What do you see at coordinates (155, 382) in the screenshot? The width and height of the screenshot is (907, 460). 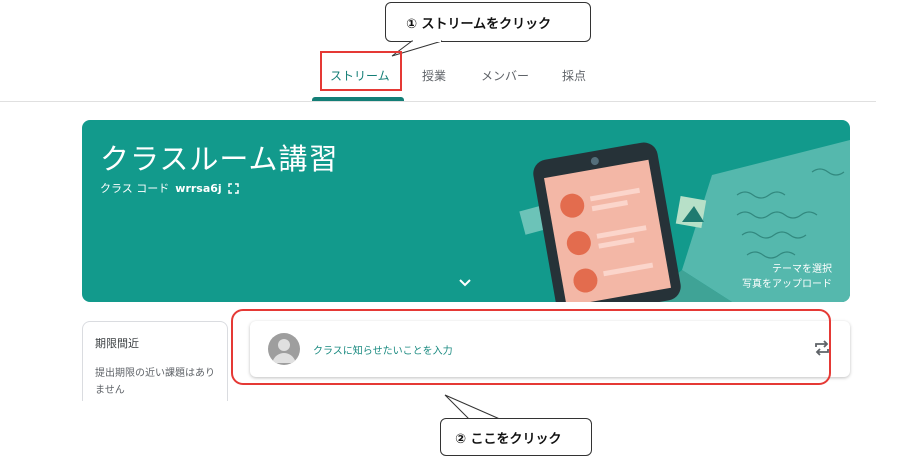 I see `upcoming-empty-text: 提出期限の近い課題はありません` at bounding box center [155, 382].